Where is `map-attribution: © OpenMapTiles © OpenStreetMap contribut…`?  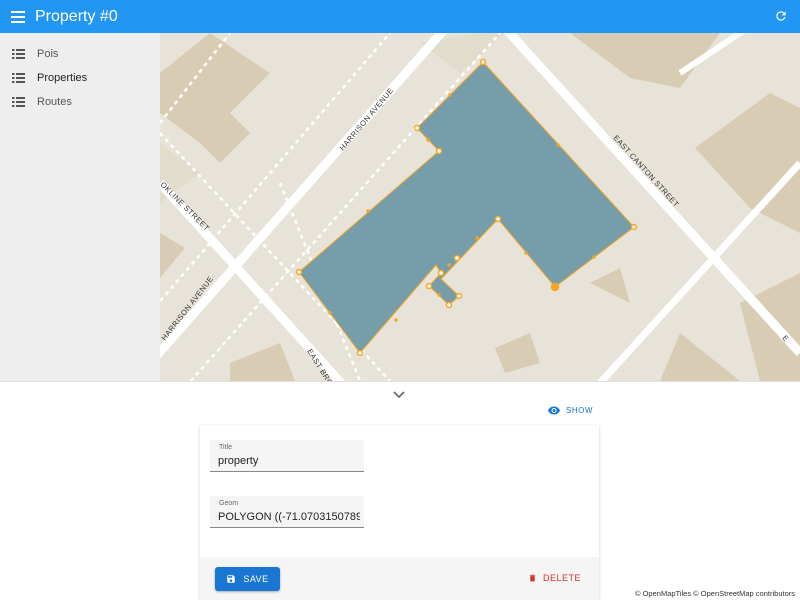
map-attribution: © OpenMapTiles © OpenStreetMap contribut… is located at coordinates (714, 593).